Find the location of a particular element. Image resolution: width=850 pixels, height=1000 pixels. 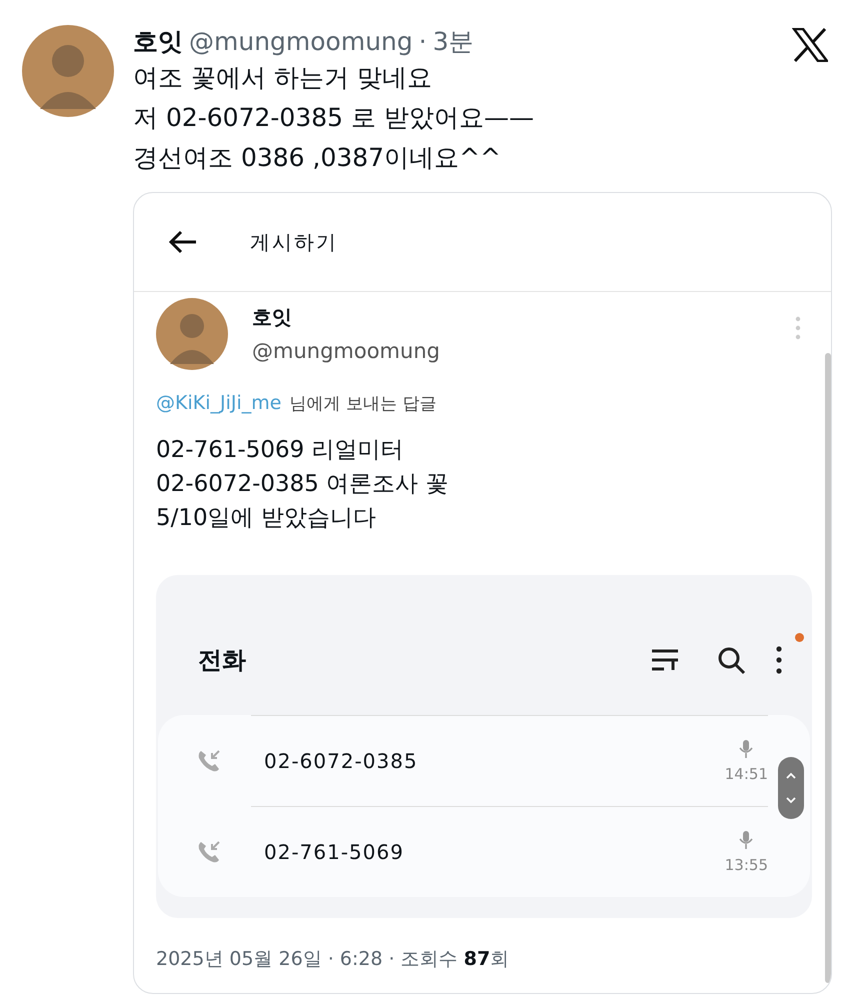

post-timestamp-views: 2025년 05월 26일 · 6:28 · 조회수 87회 is located at coordinates (333, 959).